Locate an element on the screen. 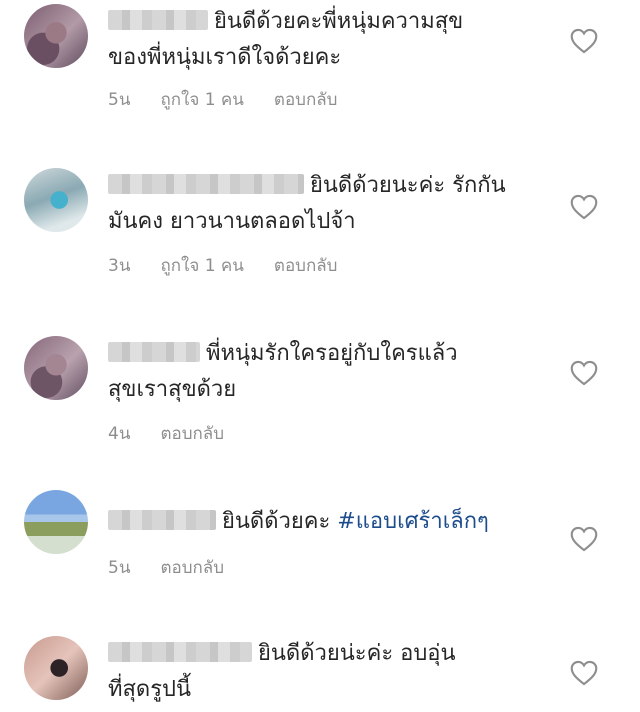  comment-text: สุขเราสุขด้วย is located at coordinates (172, 389).